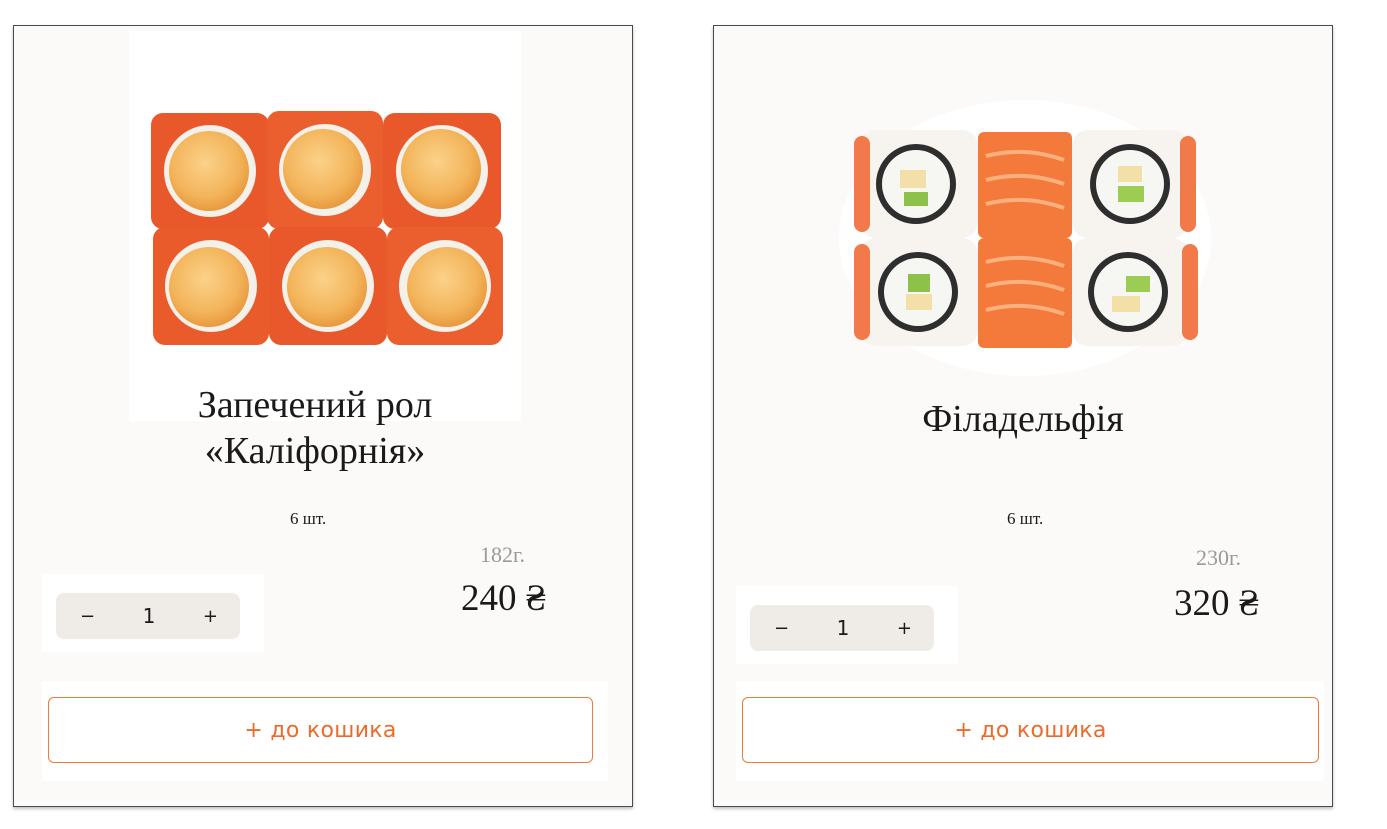  I want to click on product-title-line-2: «Каліфорнія», so click(315, 451).